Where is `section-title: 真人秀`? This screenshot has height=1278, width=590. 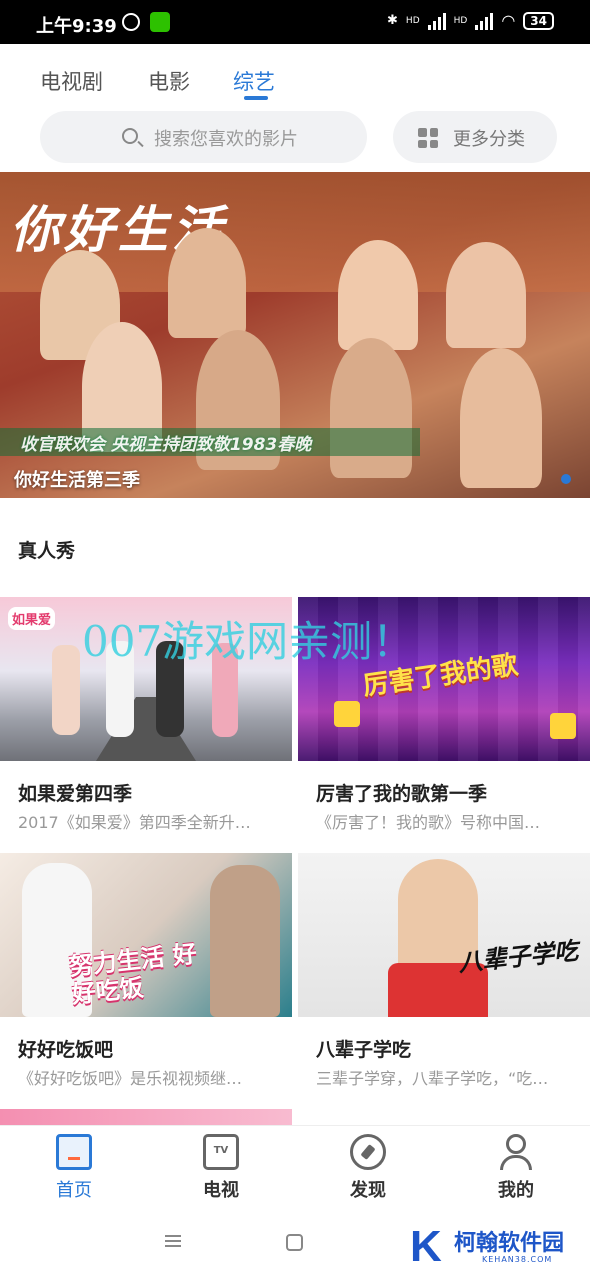 section-title: 真人秀 is located at coordinates (47, 551).